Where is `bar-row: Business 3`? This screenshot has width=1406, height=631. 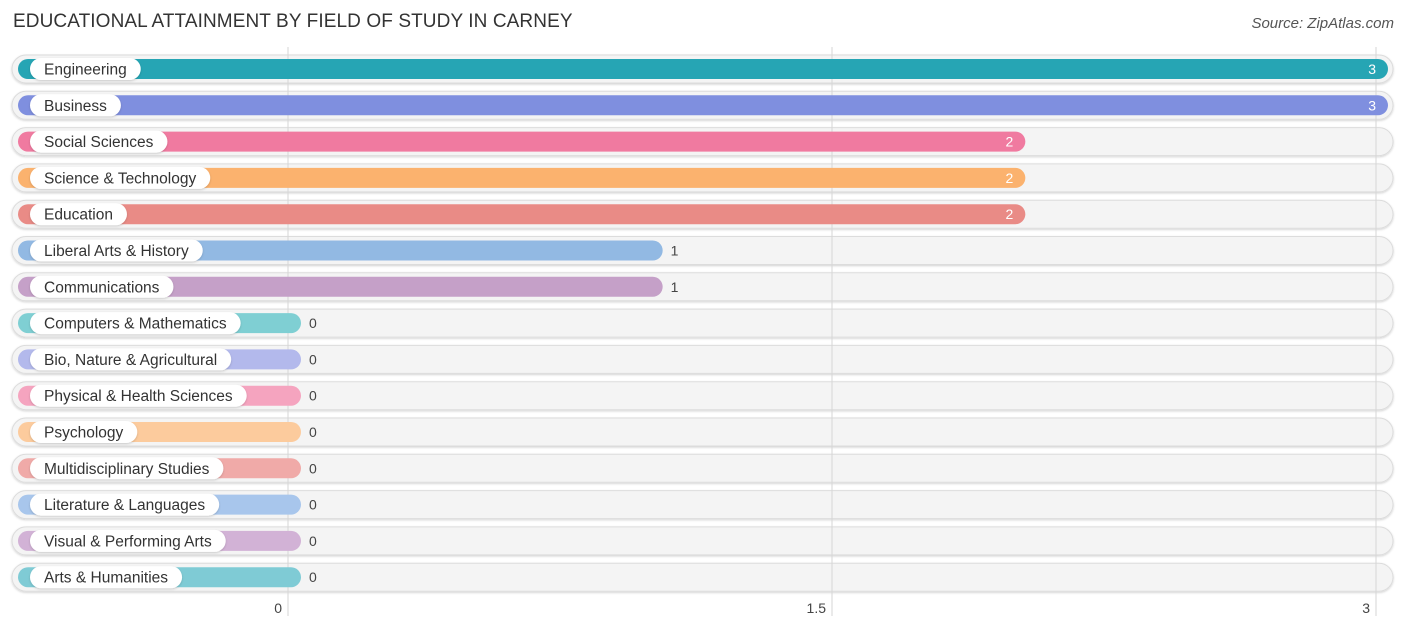 bar-row: Business 3 is located at coordinates (703, 105).